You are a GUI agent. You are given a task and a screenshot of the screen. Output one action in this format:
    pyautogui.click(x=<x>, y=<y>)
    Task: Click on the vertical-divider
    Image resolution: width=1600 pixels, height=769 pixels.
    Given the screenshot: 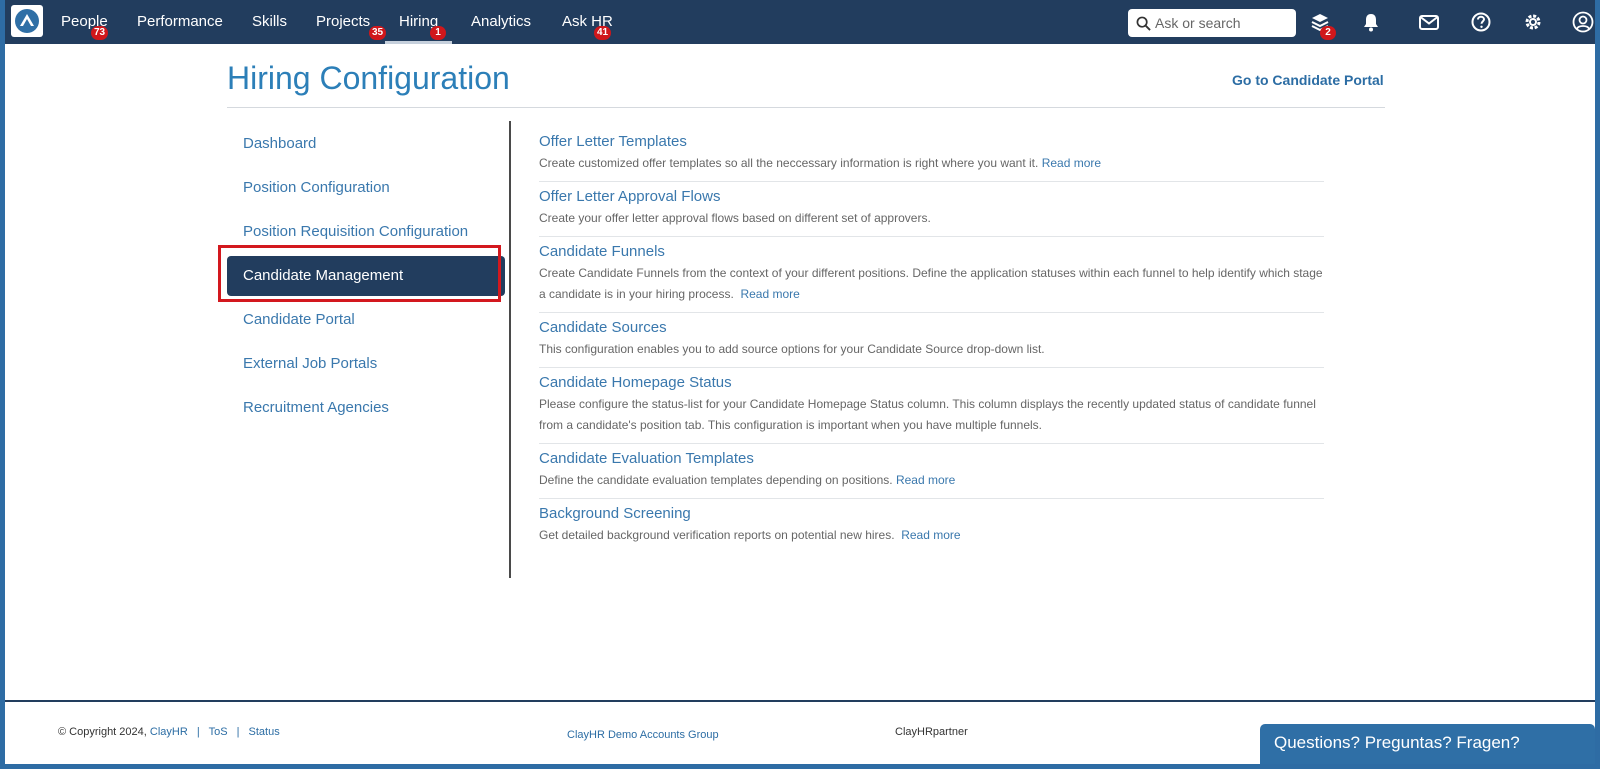 What is the action you would take?
    pyautogui.click(x=510, y=349)
    